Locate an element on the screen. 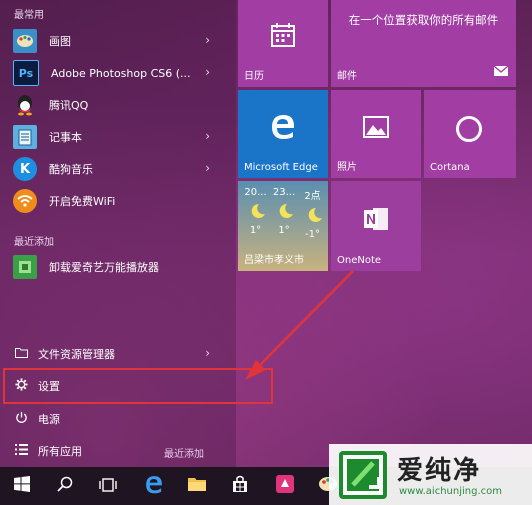 The width and height of the screenshot is (532, 505). edge-icon is located at coordinates (154, 486).